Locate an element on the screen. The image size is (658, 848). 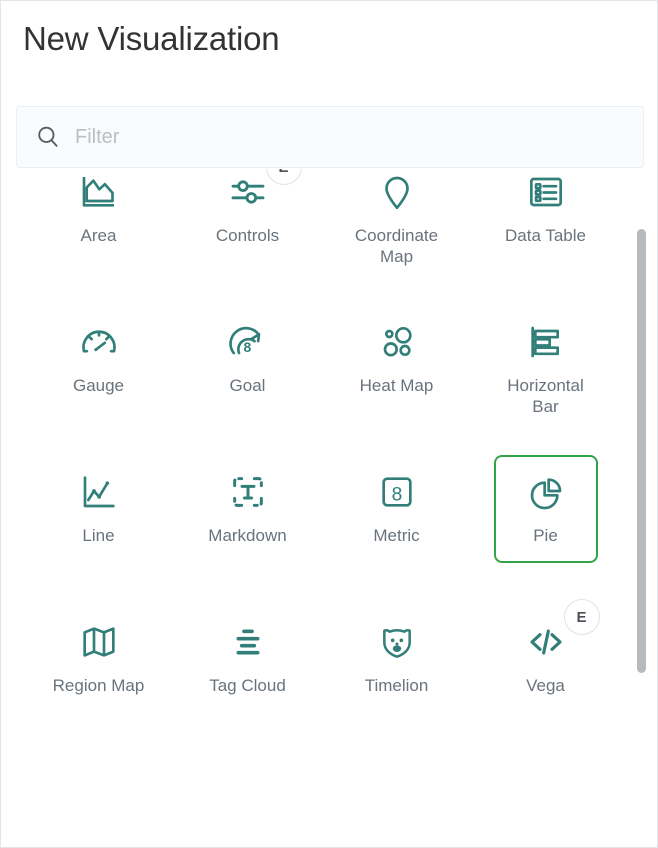
viz-type-cell: Heat Map is located at coordinates (396, 372).